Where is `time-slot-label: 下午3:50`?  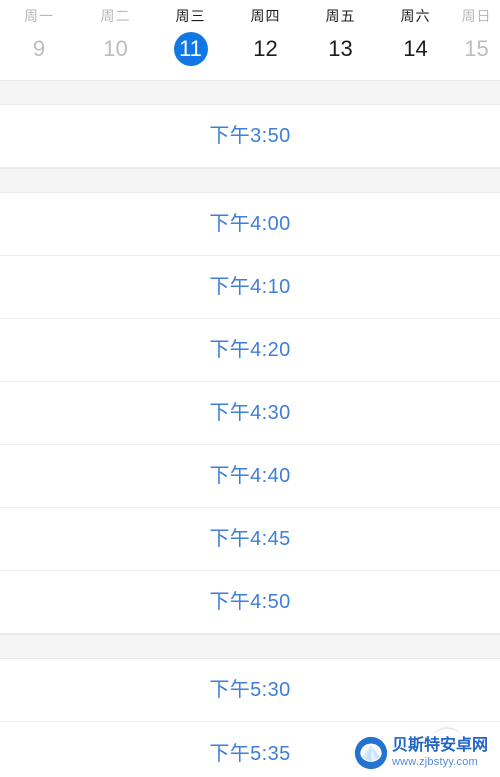
time-slot-label: 下午3:50 is located at coordinates (250, 136).